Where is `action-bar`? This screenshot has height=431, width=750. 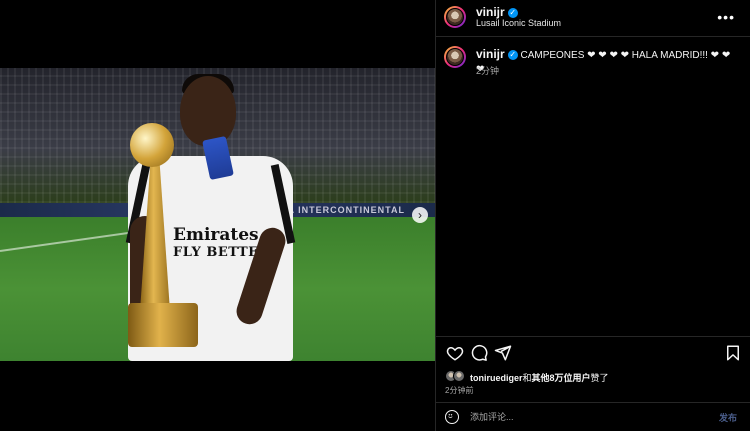
action-bar is located at coordinates (594, 353).